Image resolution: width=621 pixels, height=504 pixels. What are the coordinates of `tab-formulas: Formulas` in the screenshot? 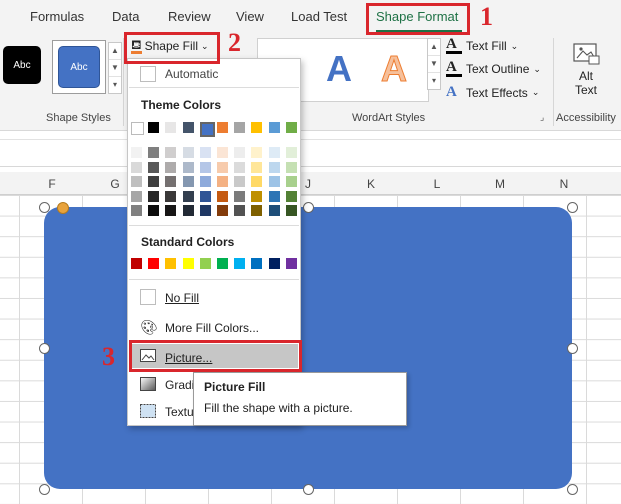 It's located at (57, 16).